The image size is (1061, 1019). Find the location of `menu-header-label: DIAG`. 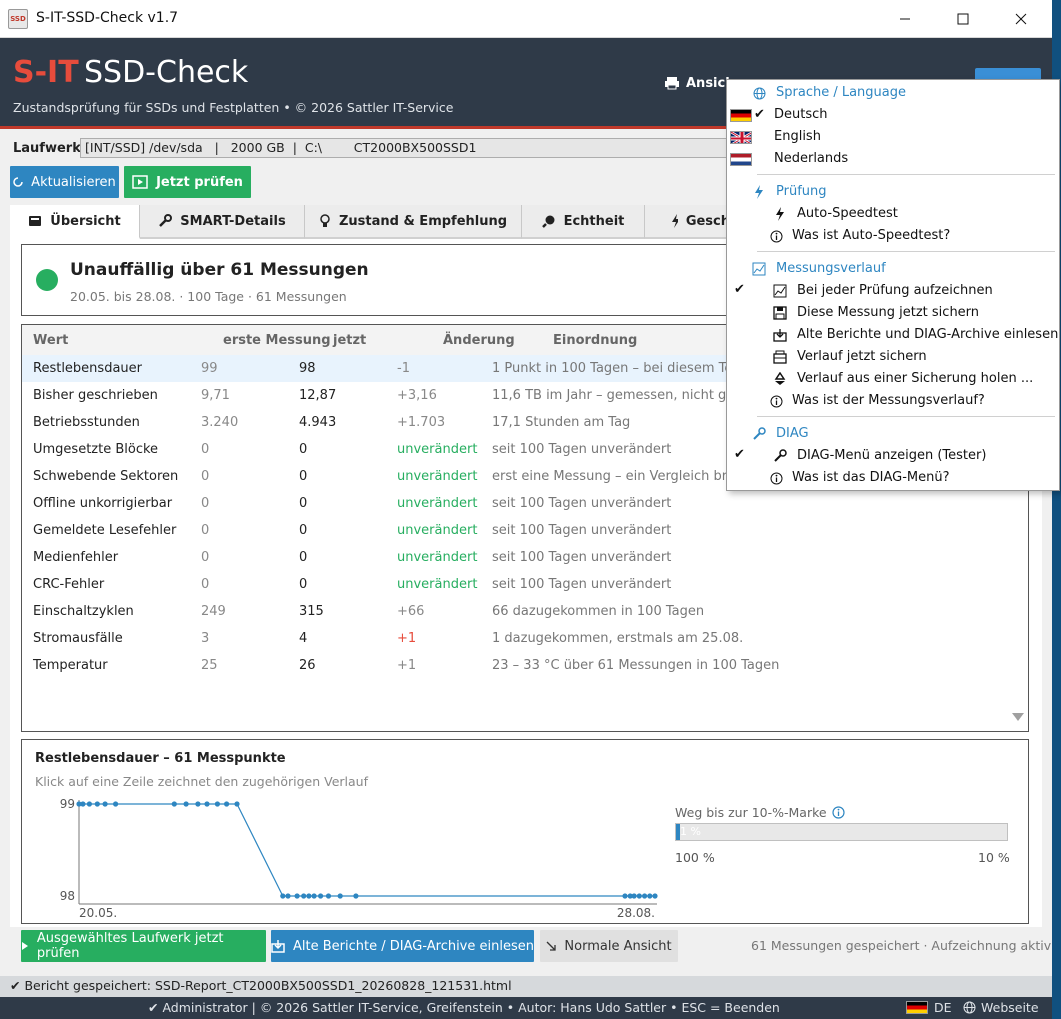

menu-header-label: DIAG is located at coordinates (792, 433).